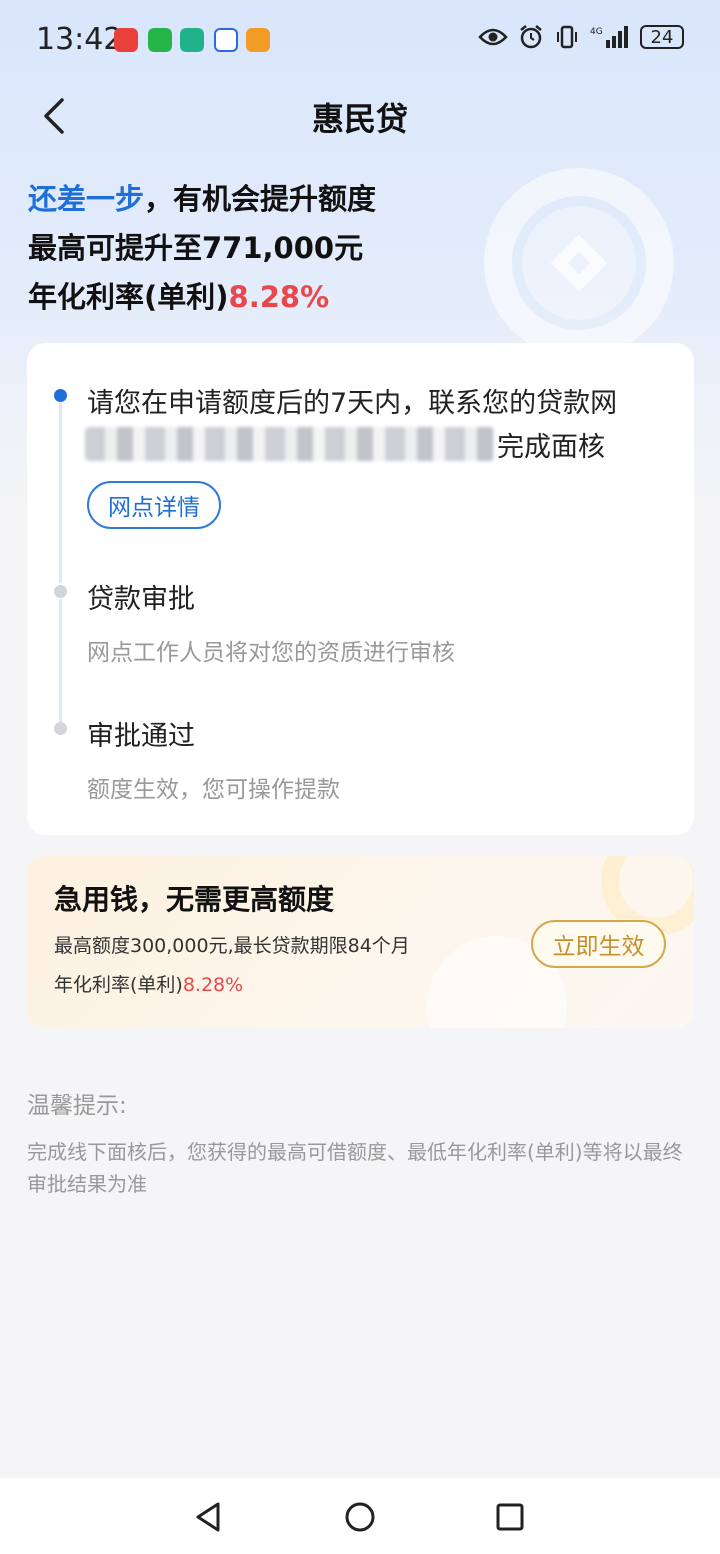 This screenshot has height=1554, width=720. What do you see at coordinates (209, 1517) in the screenshot?
I see `back-triangle-icon` at bounding box center [209, 1517].